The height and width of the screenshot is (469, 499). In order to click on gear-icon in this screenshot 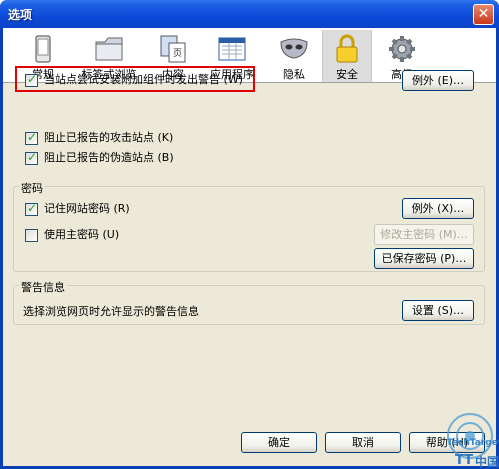, I will do `click(402, 49)`.